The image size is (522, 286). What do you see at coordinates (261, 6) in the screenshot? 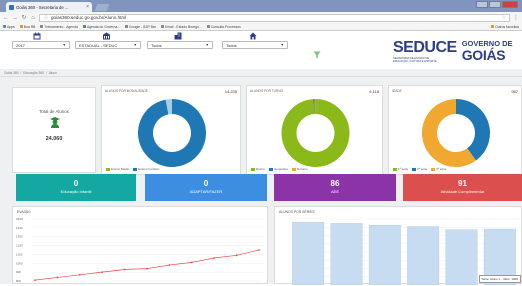
I see `browser-tab-bar: Goiás 360 - Secretaria de ... ×` at bounding box center [261, 6].